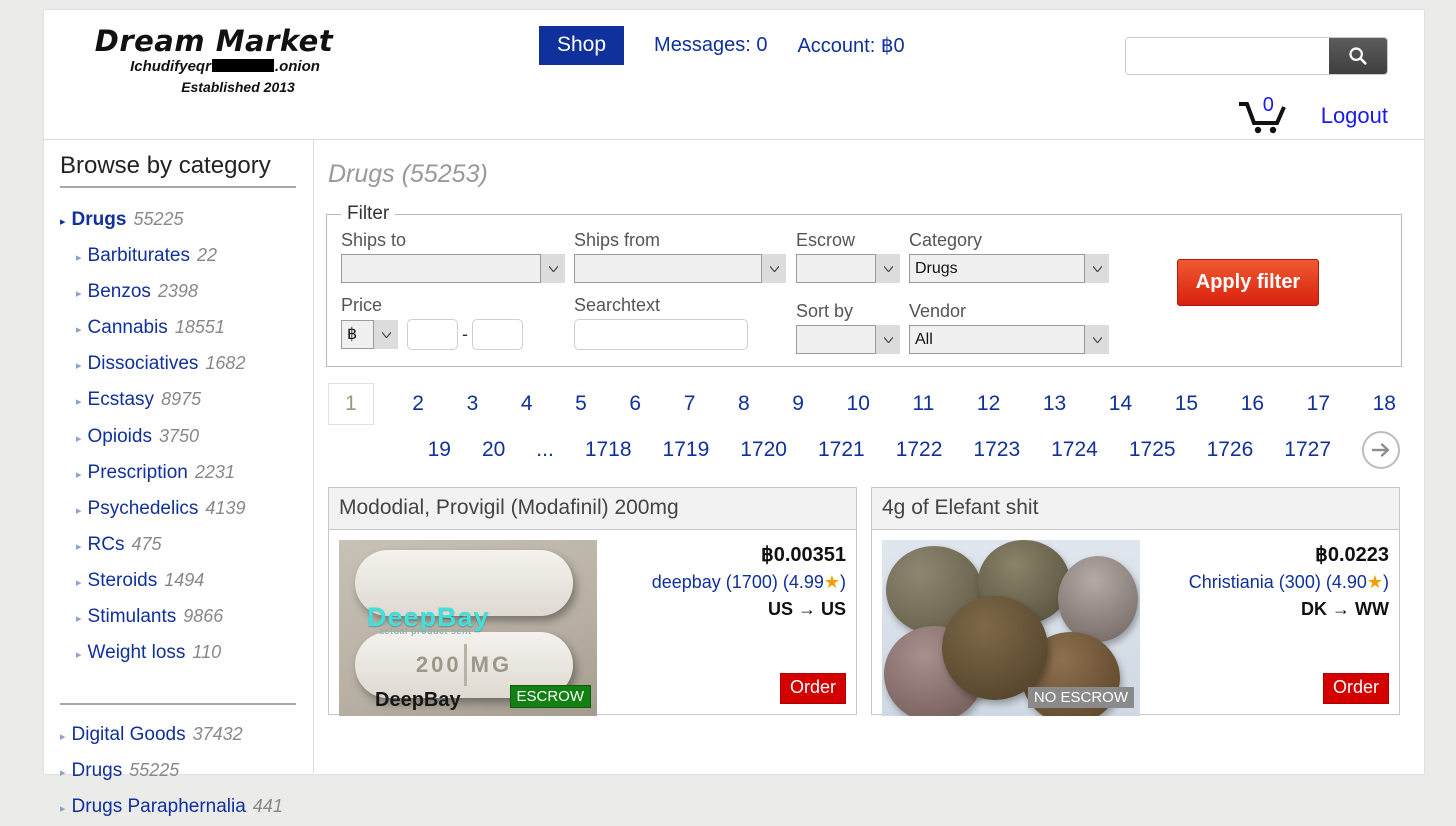 Image resolution: width=1456 pixels, height=826 pixels. Describe the element at coordinates (744, 404) in the screenshot. I see `pagination-link: 8` at that location.